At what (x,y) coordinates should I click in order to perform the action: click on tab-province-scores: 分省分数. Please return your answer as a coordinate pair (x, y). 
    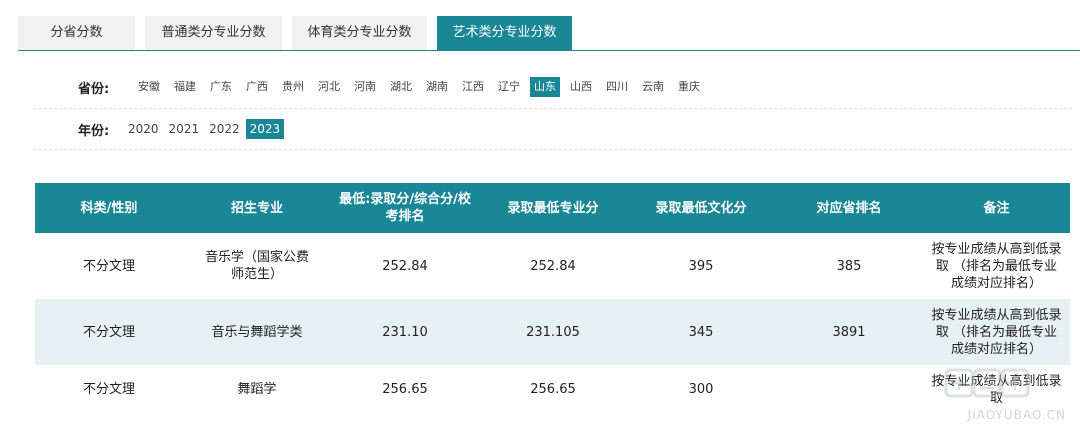
    Looking at the image, I should click on (76, 33).